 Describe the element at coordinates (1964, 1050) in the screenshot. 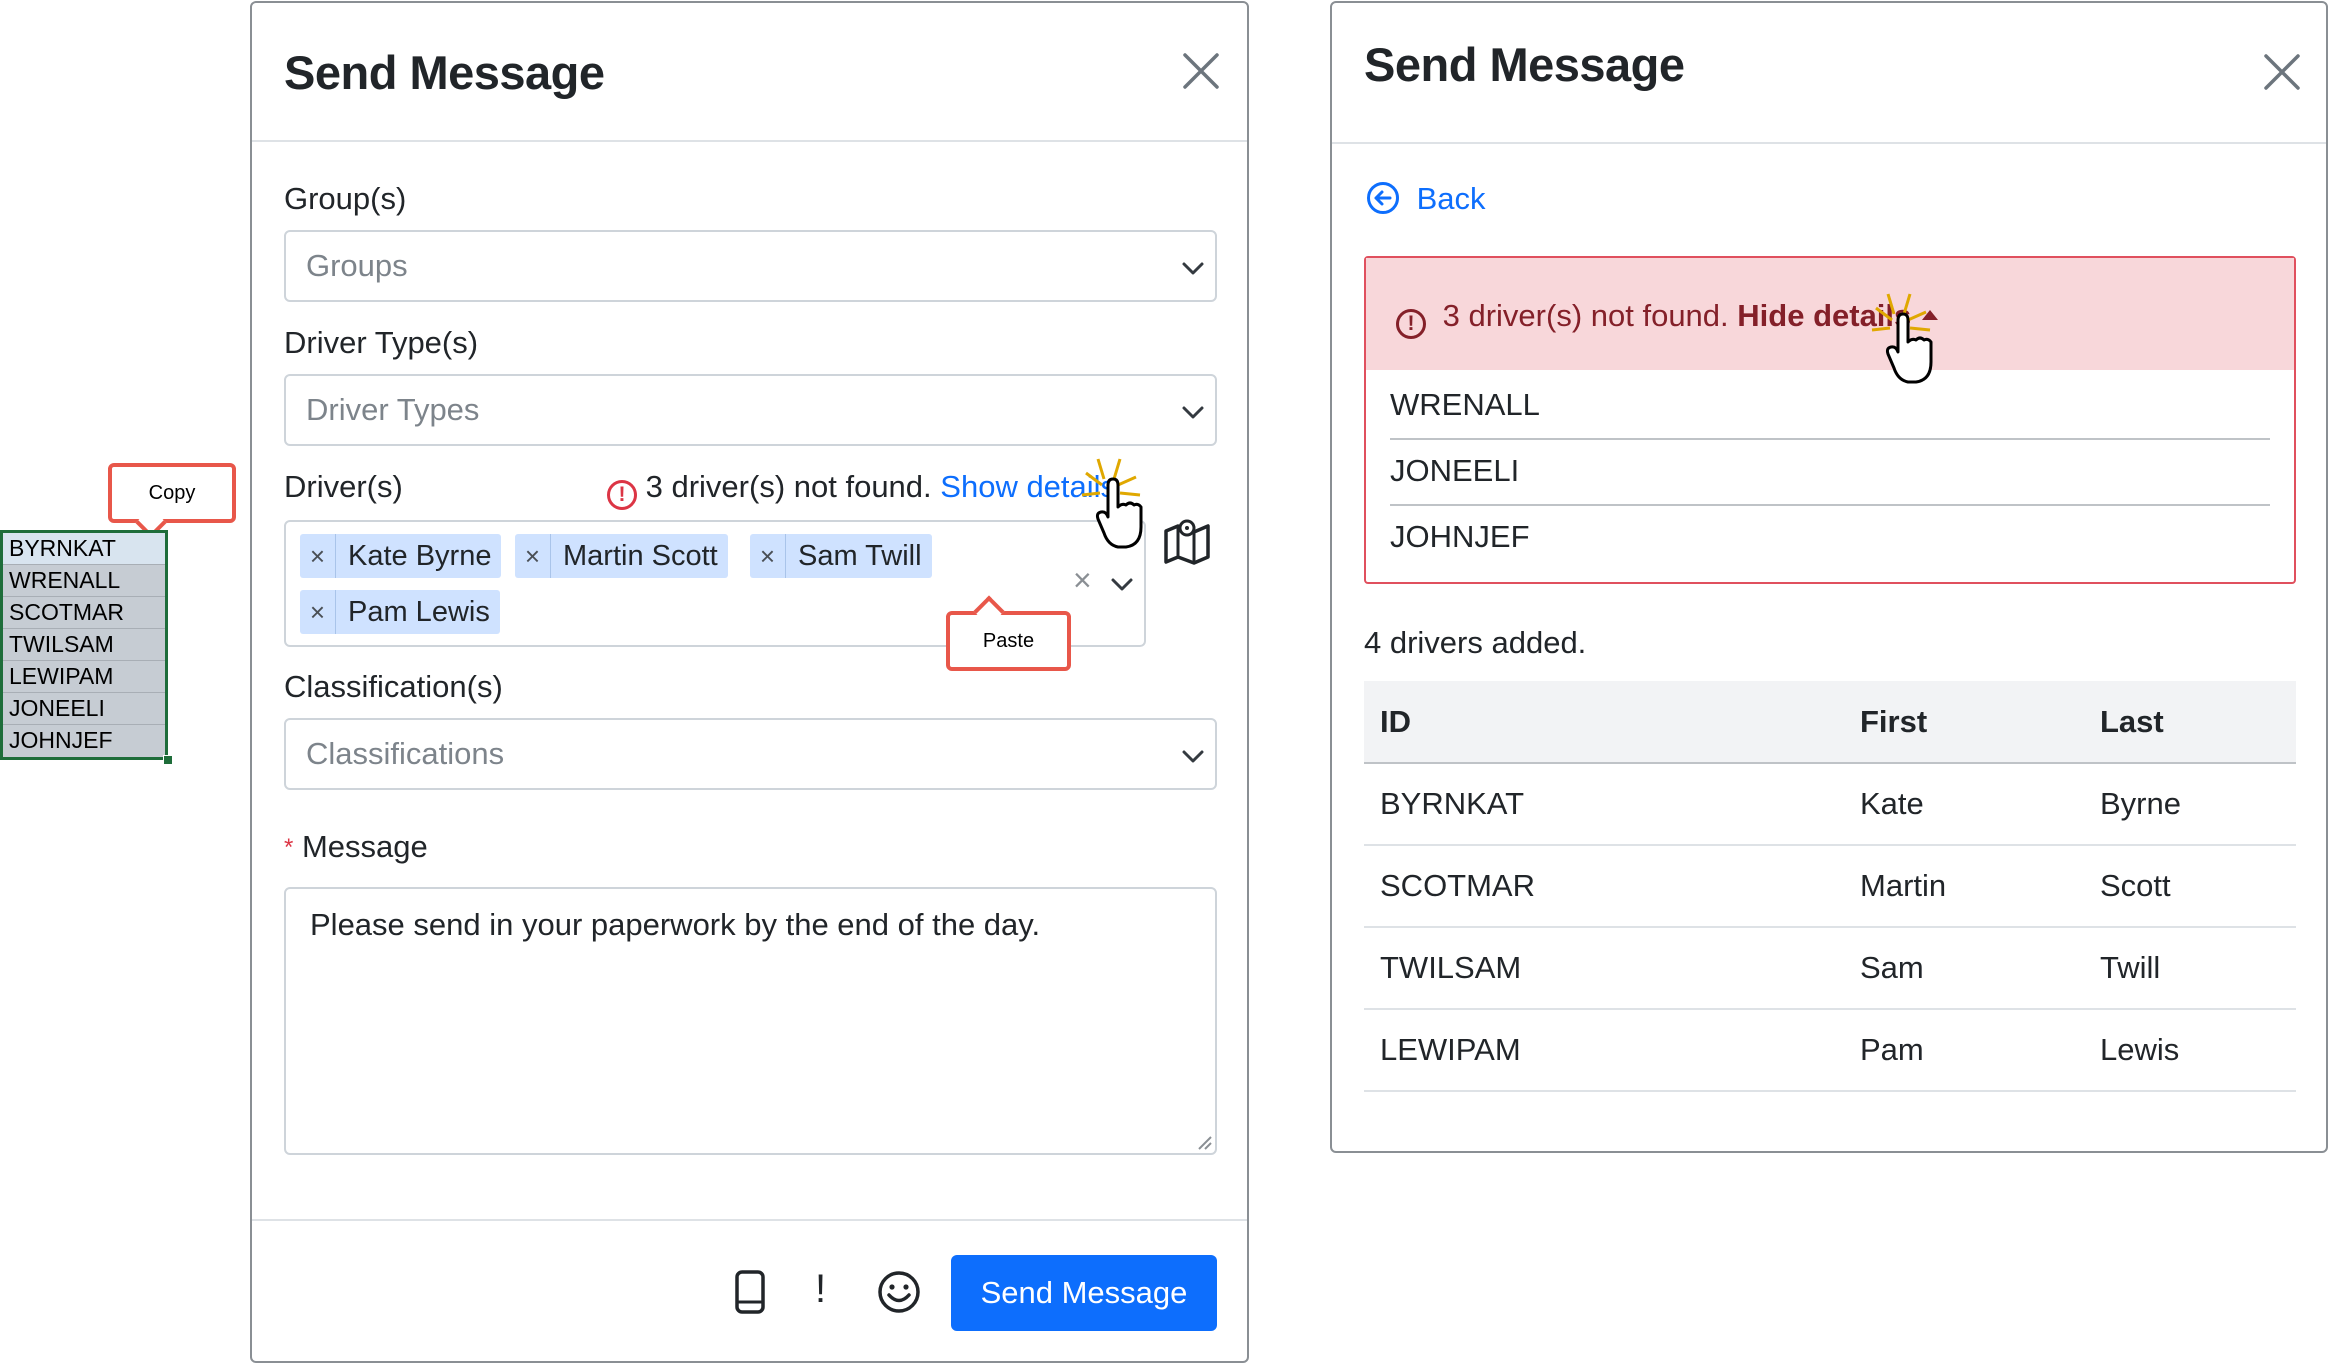

I see `cell-first: Pam` at that location.